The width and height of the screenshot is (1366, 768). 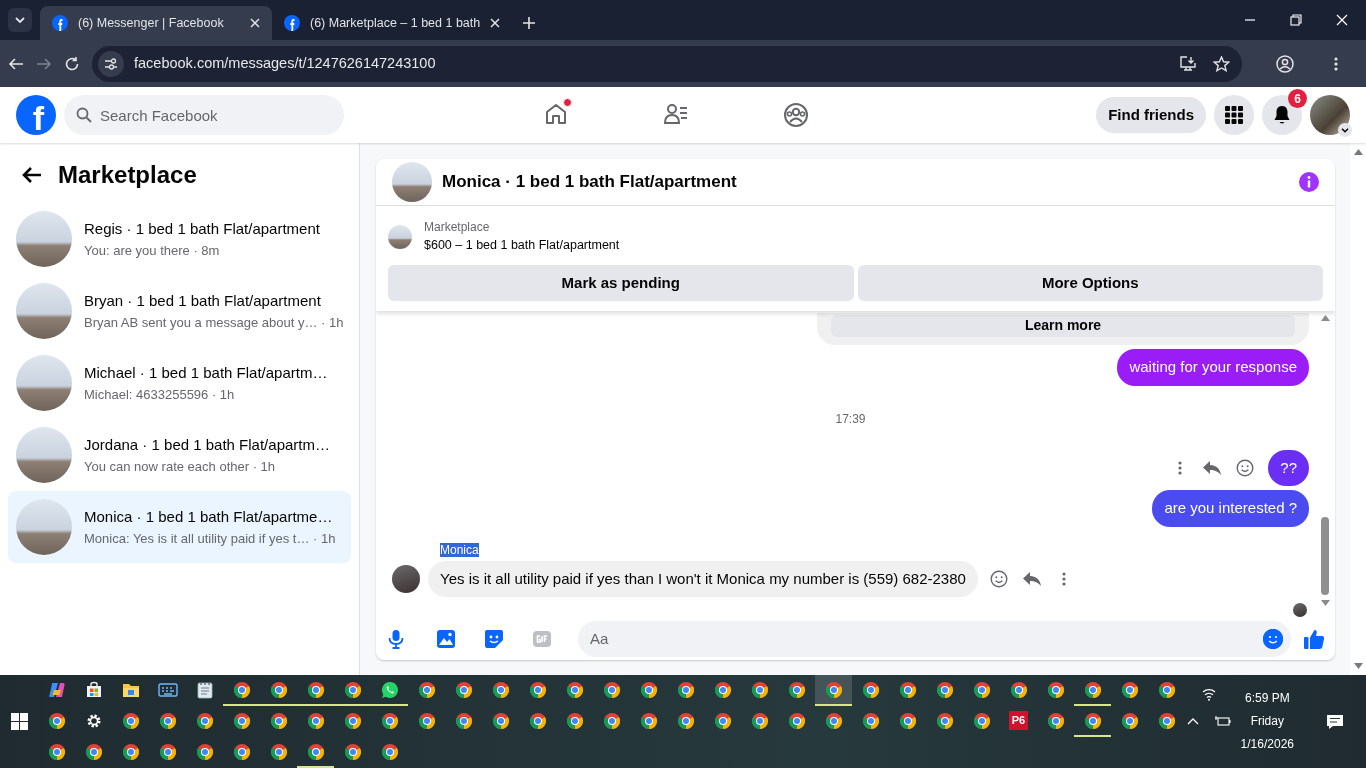 I want to click on install-icon, so click(x=1188, y=63).